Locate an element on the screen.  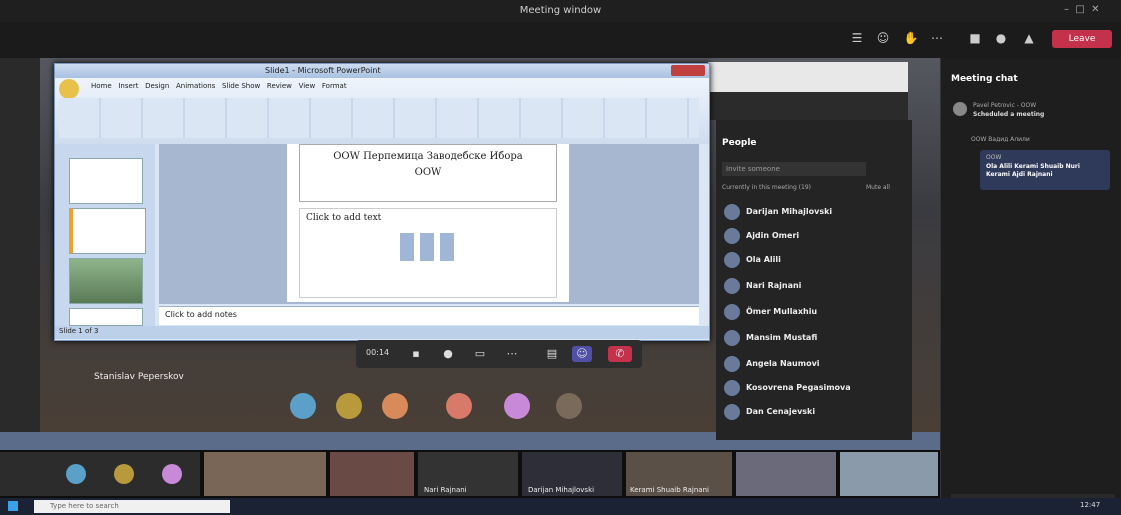
mute-all-button: Mute all is located at coordinates (878, 187).